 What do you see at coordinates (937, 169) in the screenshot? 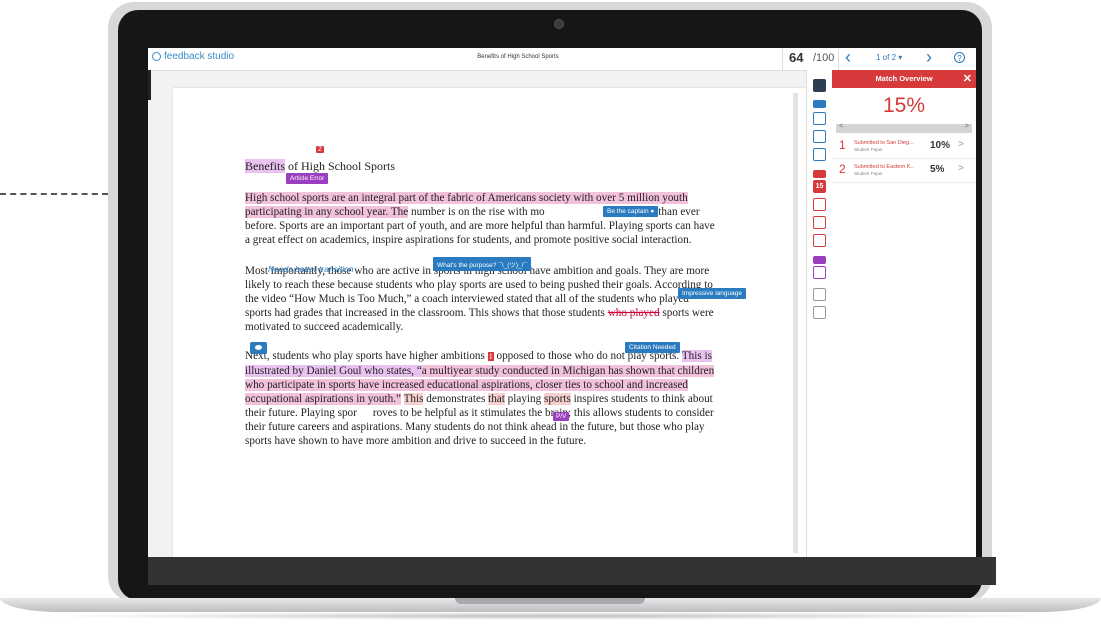
I see `source-percent: 5%` at bounding box center [937, 169].